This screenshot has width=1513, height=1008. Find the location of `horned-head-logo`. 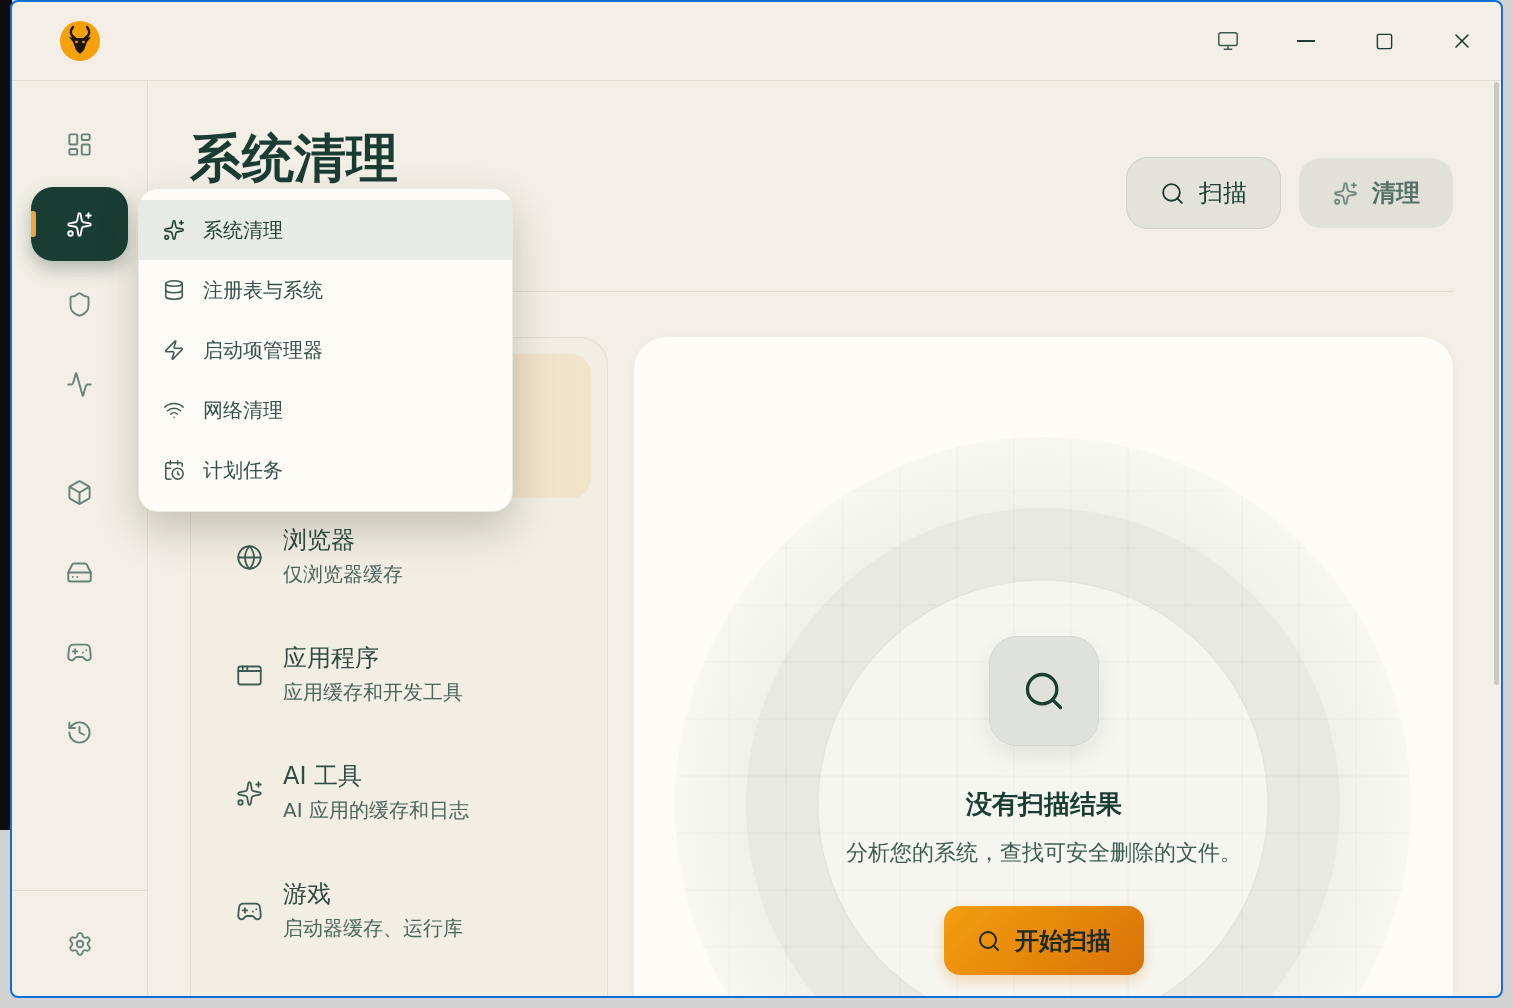

horned-head-logo is located at coordinates (80, 41).